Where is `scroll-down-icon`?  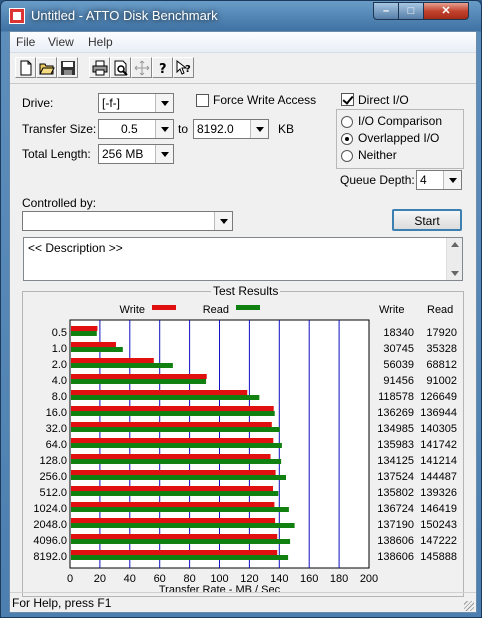
scroll-down-icon is located at coordinates (455, 273).